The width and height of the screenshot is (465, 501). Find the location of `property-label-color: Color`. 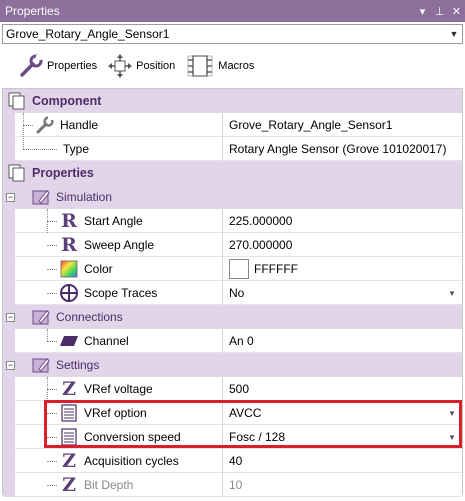

property-label-color: Color is located at coordinates (98, 269).